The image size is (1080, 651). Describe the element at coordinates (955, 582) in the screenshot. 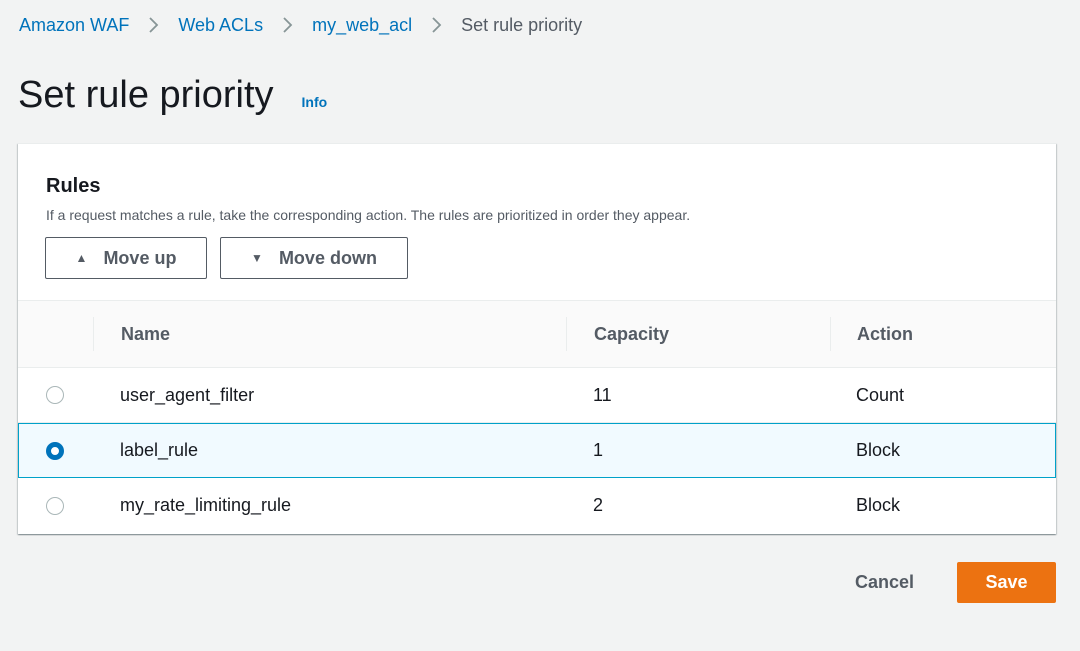

I see `form-actions: Cancel Save` at that location.